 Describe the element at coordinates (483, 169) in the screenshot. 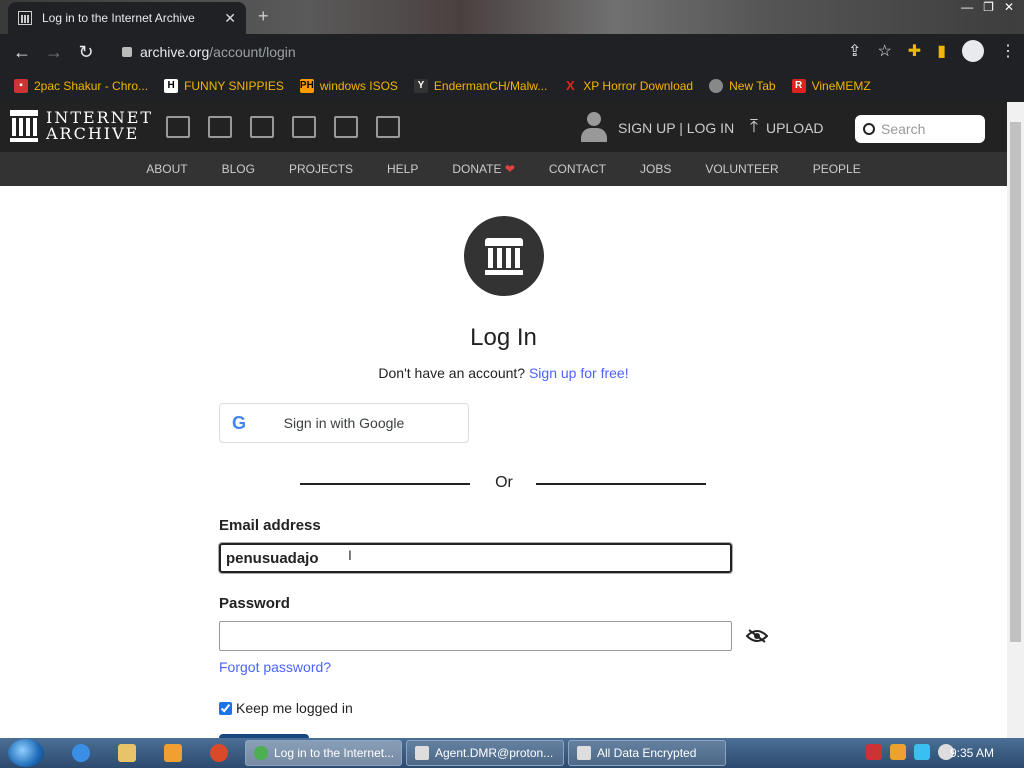

I see `nav-donate: DONATE ❤` at that location.